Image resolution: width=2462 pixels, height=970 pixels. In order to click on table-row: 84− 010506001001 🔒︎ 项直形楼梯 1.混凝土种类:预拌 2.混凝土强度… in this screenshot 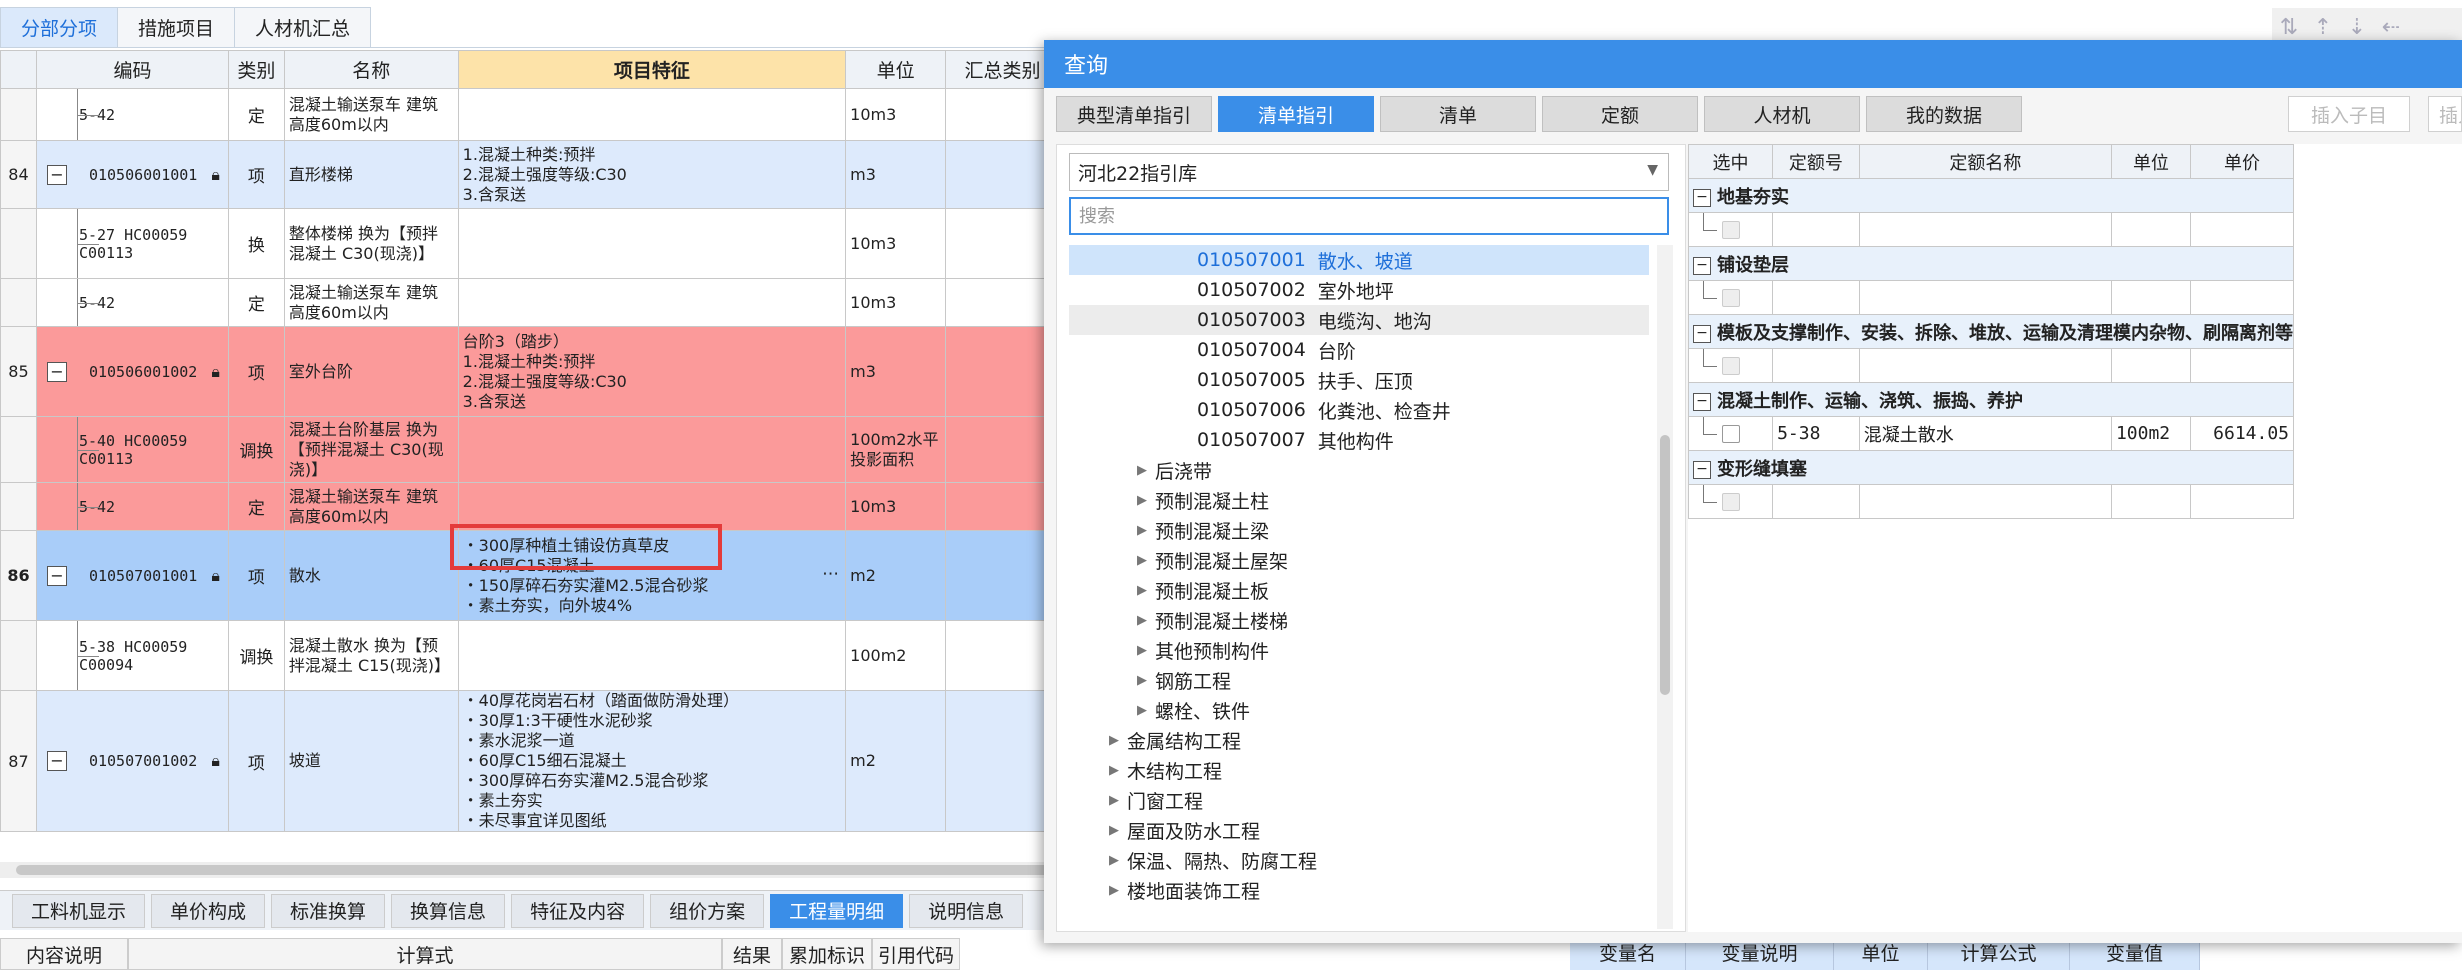, I will do `click(530, 174)`.